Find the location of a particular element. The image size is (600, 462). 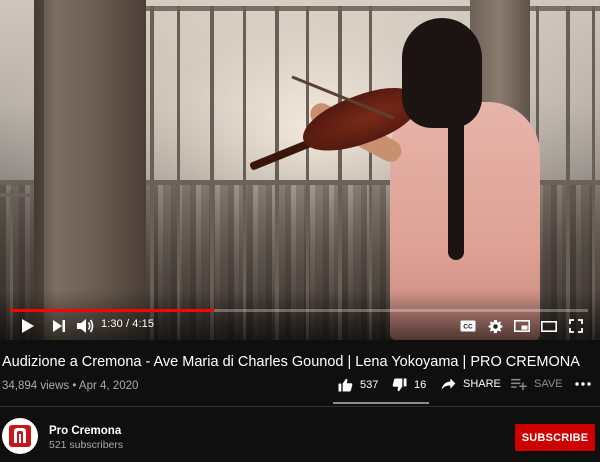

time-current: 1:30 is located at coordinates (112, 324).